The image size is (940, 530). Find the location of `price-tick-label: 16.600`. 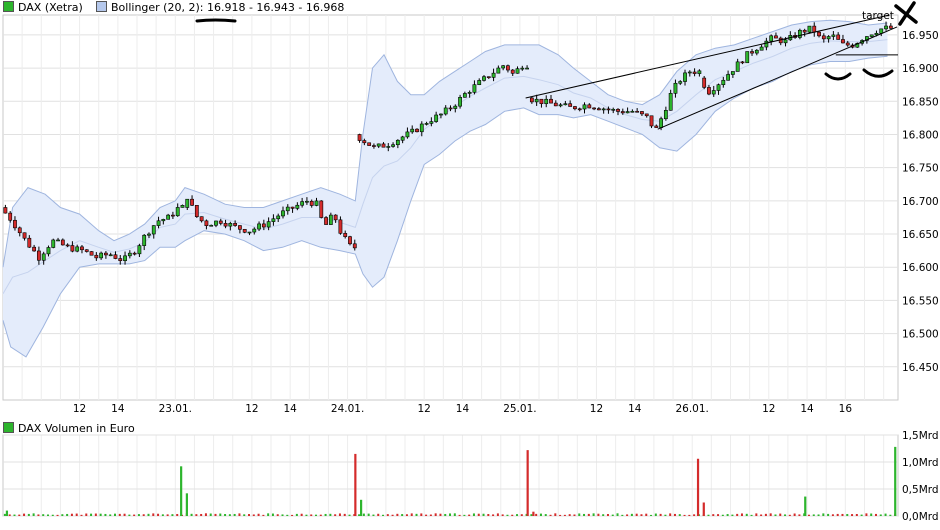

price-tick-label: 16.600 is located at coordinates (920, 268).